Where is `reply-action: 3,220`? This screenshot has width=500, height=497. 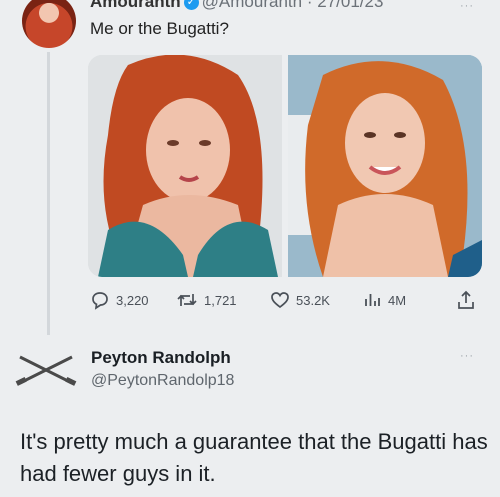 reply-action: 3,220 is located at coordinates (119, 300).